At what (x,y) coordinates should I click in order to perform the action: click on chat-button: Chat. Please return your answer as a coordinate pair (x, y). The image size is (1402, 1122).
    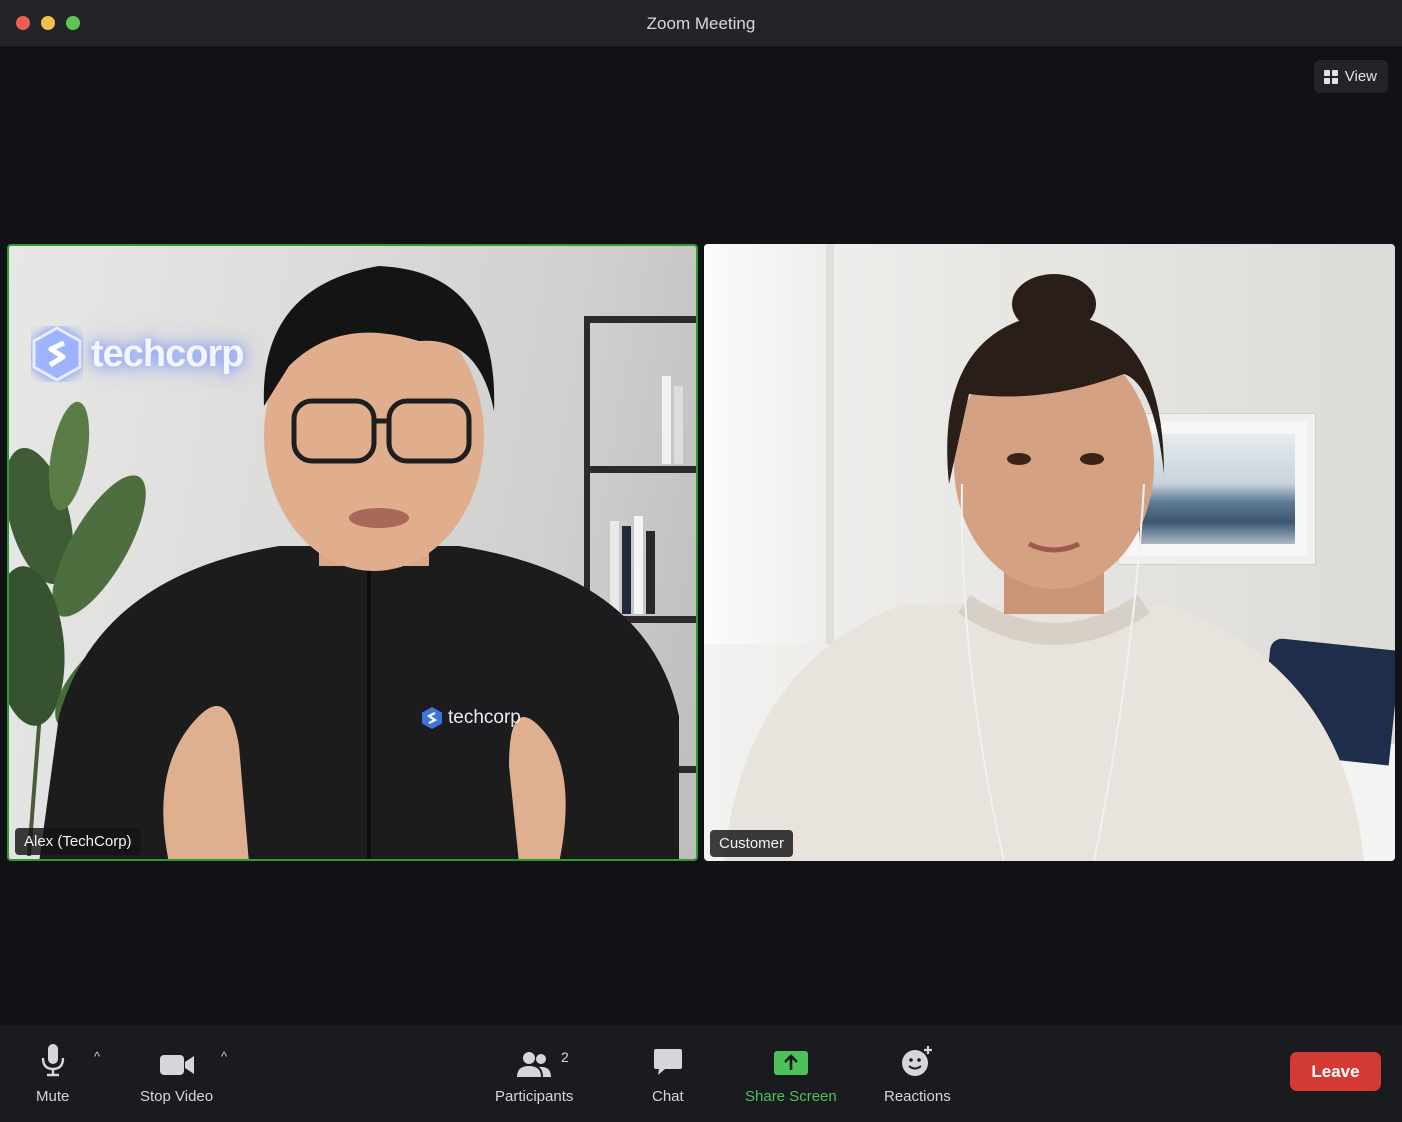
    Looking at the image, I should click on (668, 1072).